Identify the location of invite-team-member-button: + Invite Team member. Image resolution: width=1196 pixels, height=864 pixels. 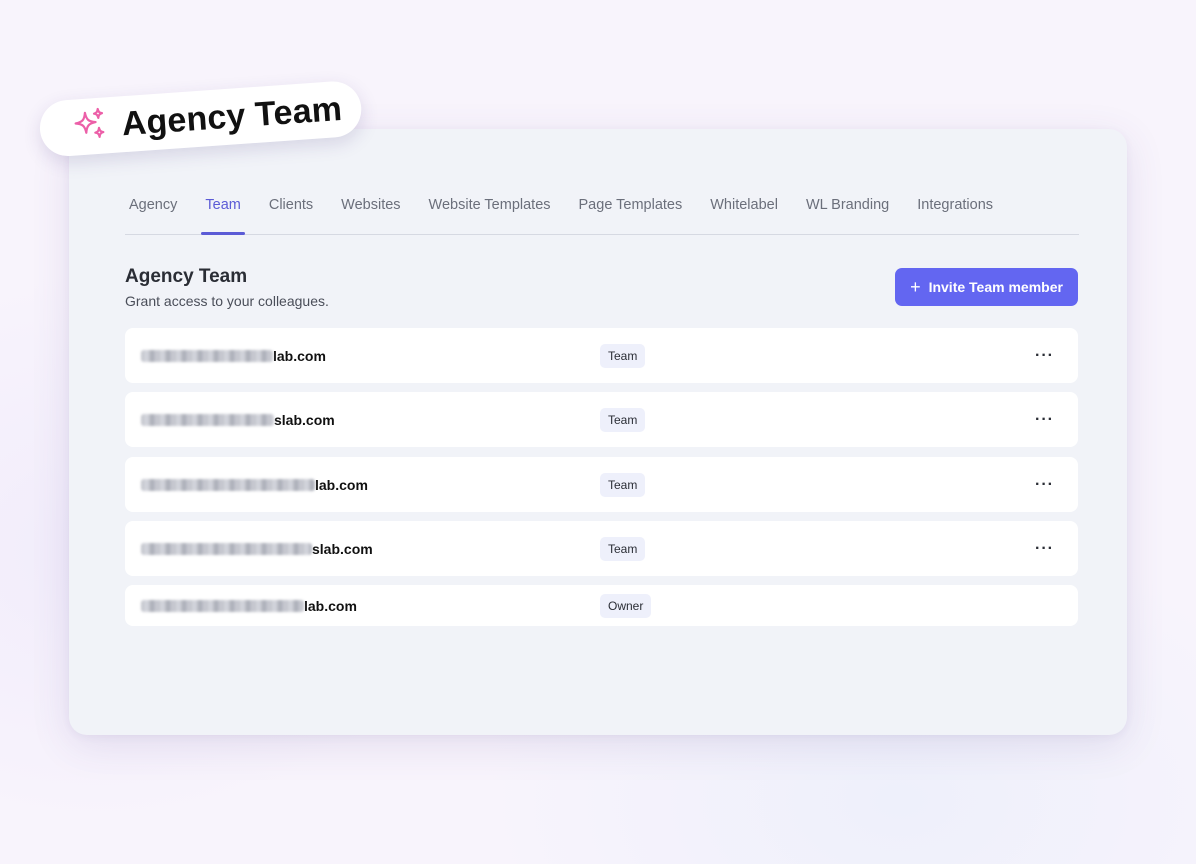
(986, 287).